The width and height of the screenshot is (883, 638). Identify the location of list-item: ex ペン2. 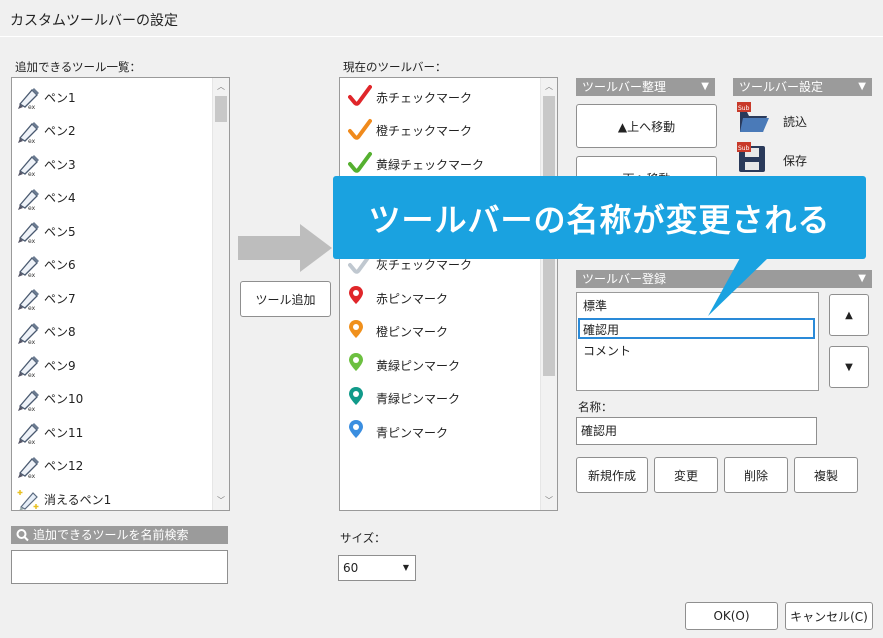
(46, 131).